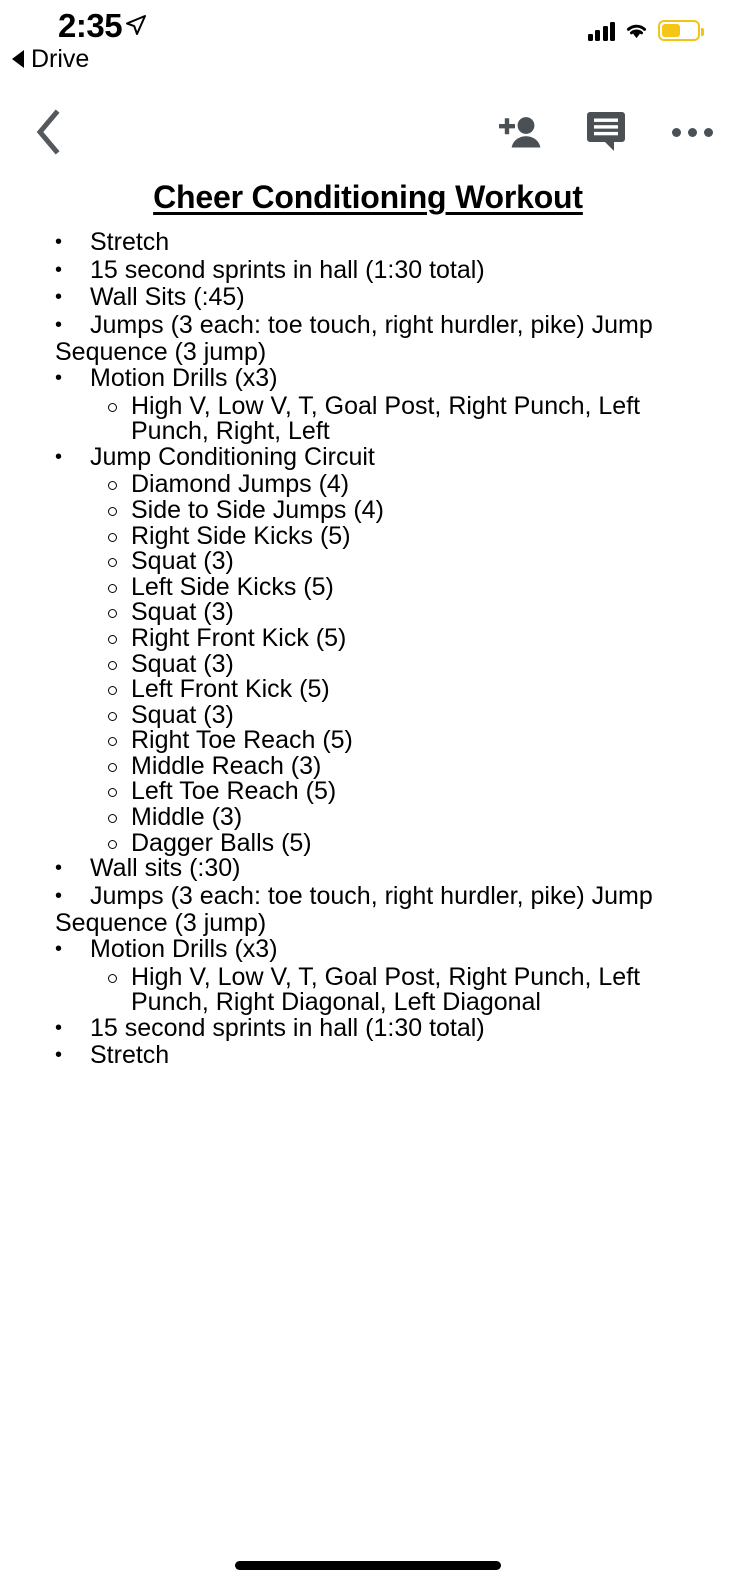  Describe the element at coordinates (368, 134) in the screenshot. I see `document-toolbar` at that location.